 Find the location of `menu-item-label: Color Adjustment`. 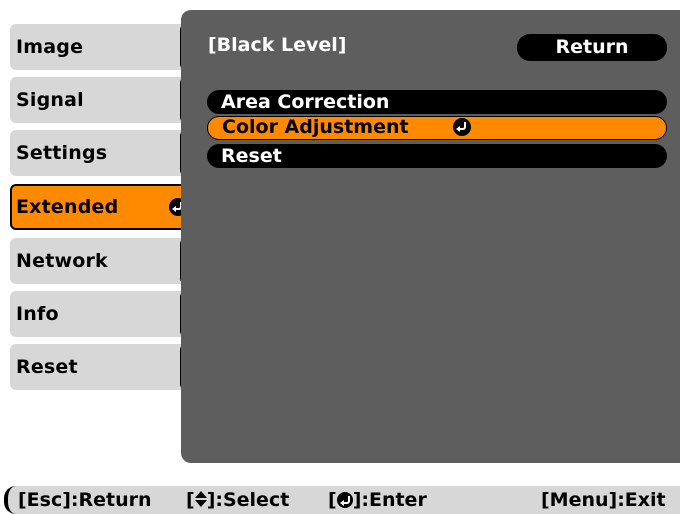

menu-item-label: Color Adjustment is located at coordinates (315, 127).